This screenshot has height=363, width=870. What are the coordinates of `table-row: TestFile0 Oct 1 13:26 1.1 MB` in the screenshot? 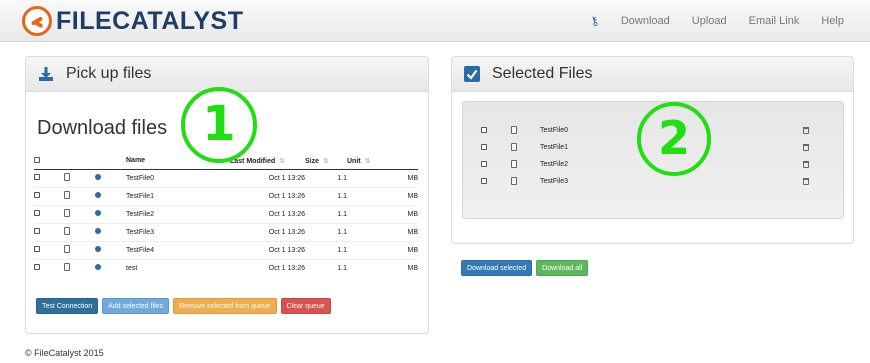 It's located at (226, 177).